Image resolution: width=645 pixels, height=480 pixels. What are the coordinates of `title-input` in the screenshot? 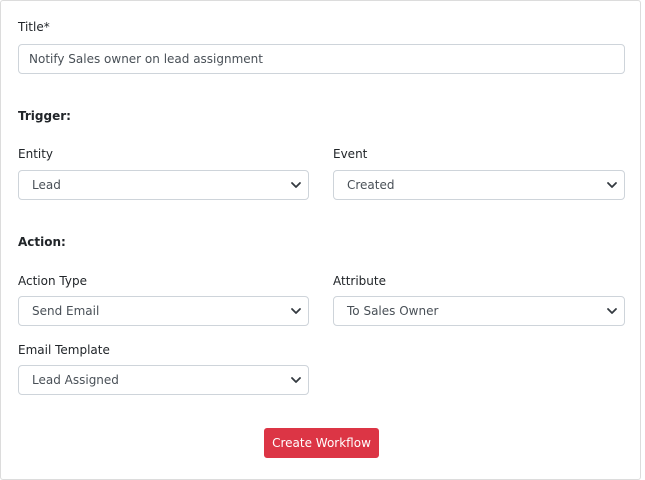 It's located at (321, 59).